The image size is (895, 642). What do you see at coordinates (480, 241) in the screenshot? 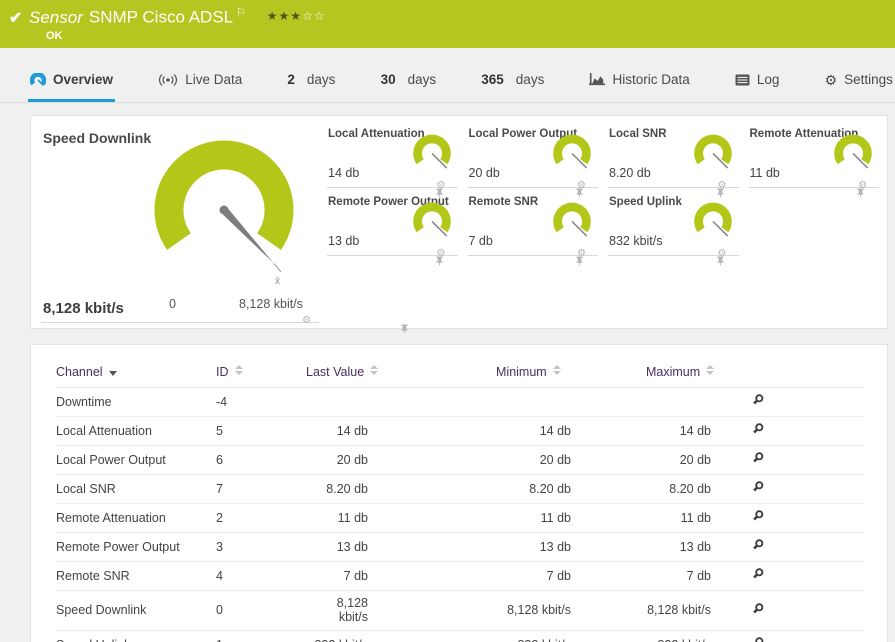
I see `mini-gauge-value: 7 db` at bounding box center [480, 241].